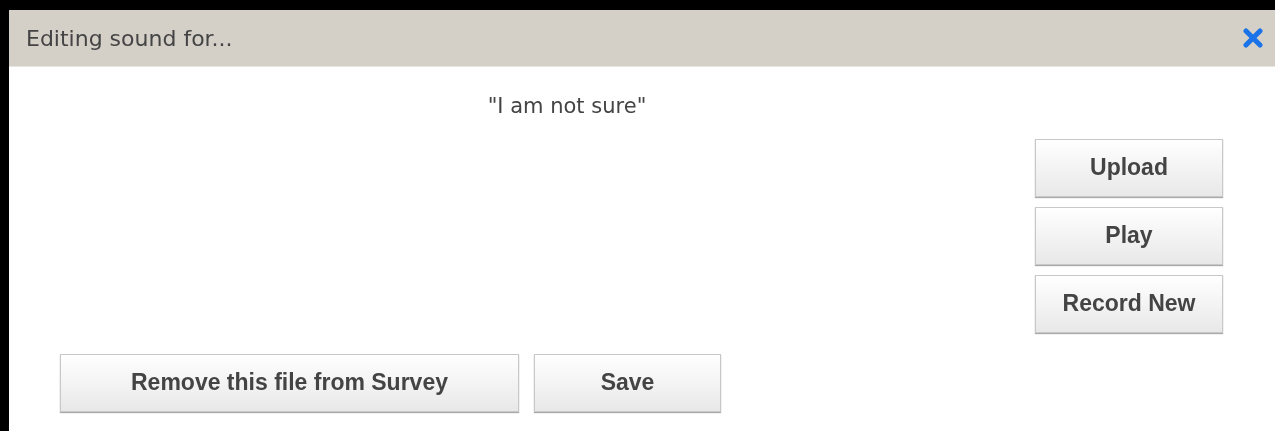 The height and width of the screenshot is (431, 1275). I want to click on action-button: Save, so click(627, 382).